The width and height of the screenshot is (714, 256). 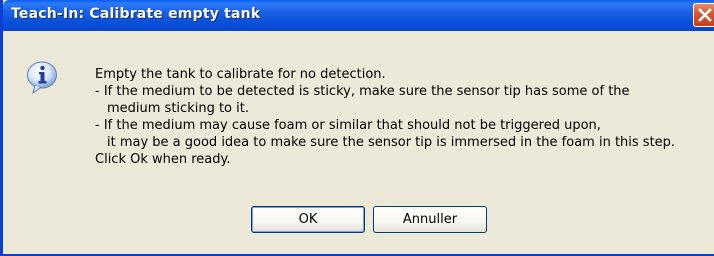 What do you see at coordinates (358, 15) in the screenshot?
I see `title-bar: Teach-In: Calibrate empty tank` at bounding box center [358, 15].